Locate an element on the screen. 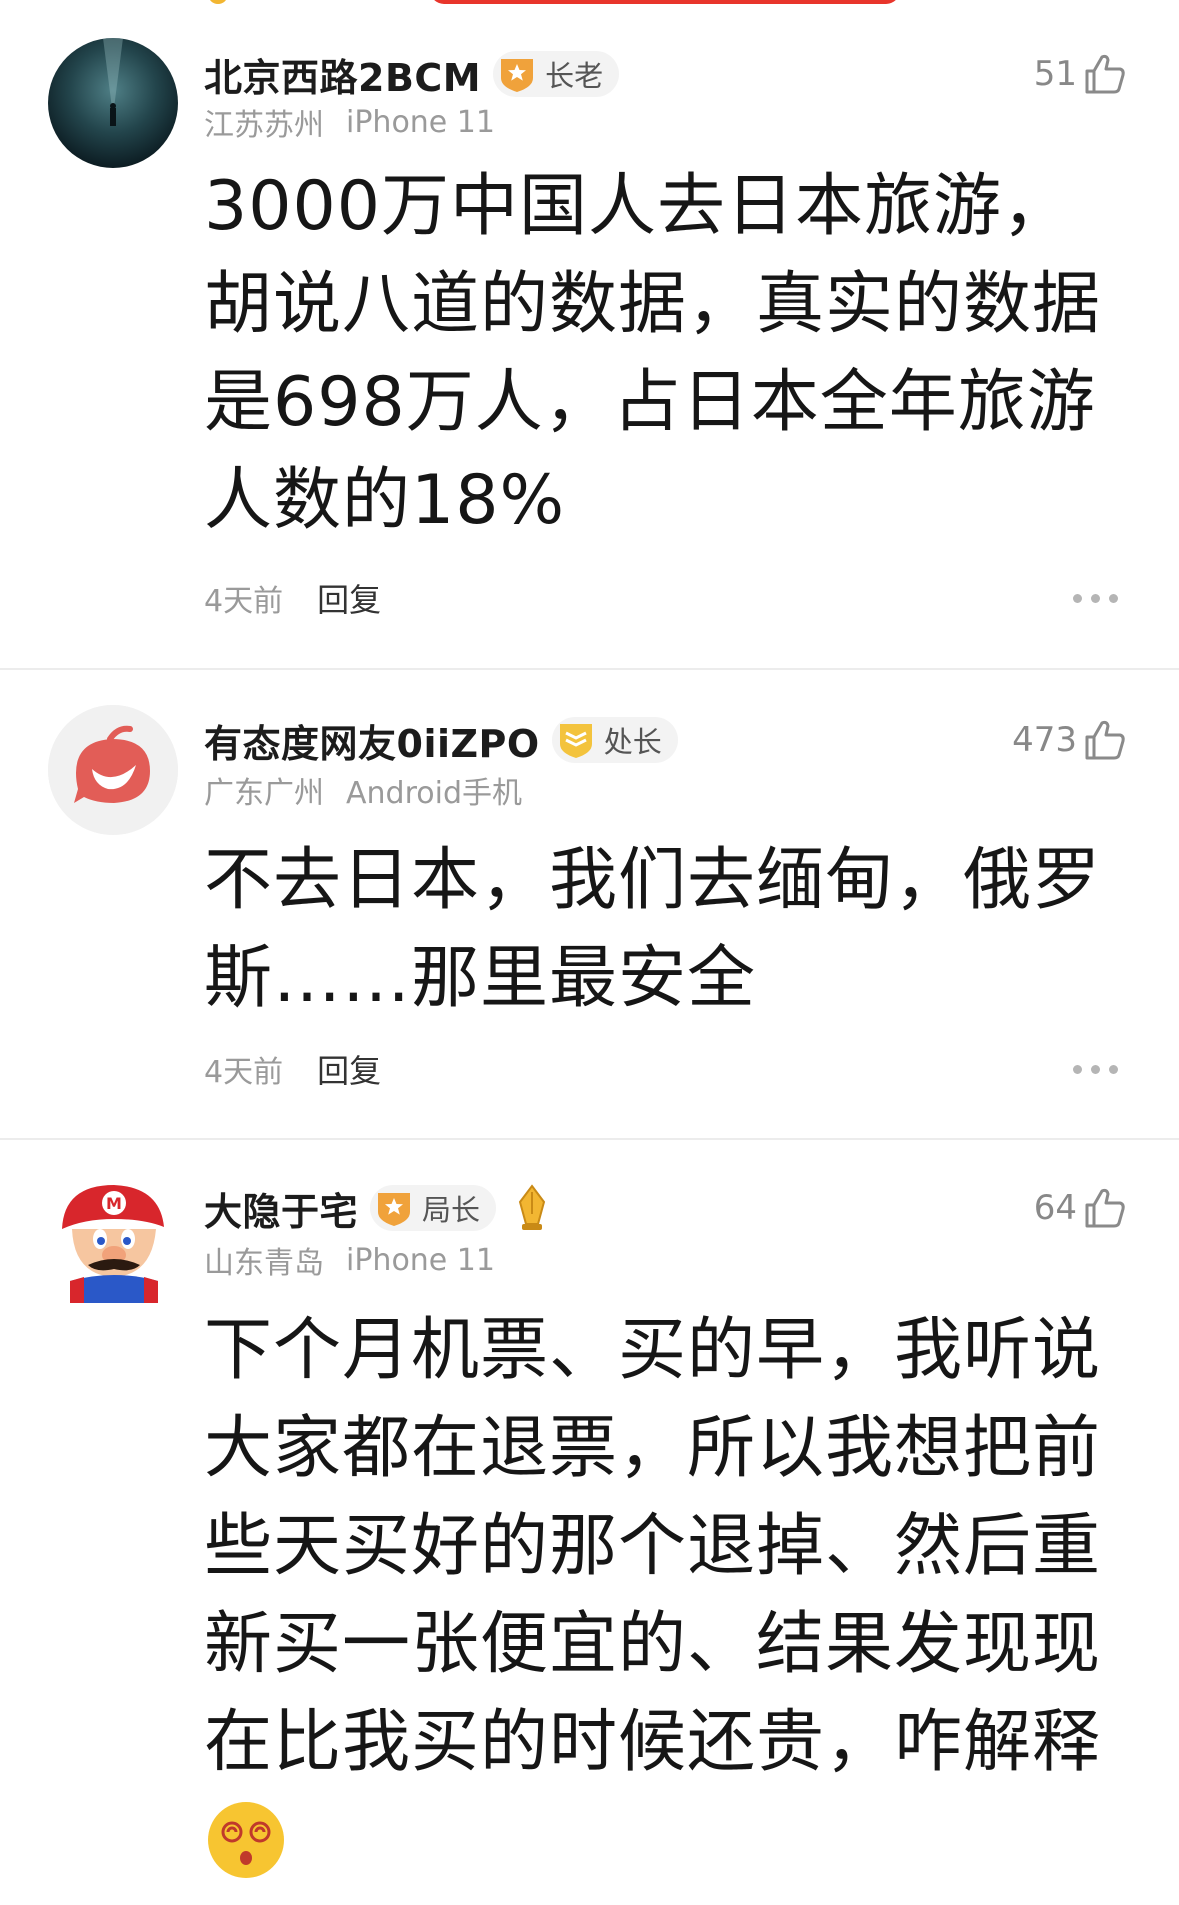 This screenshot has width=1179, height=1905. username: 大隐于宅 is located at coordinates (281, 1208).